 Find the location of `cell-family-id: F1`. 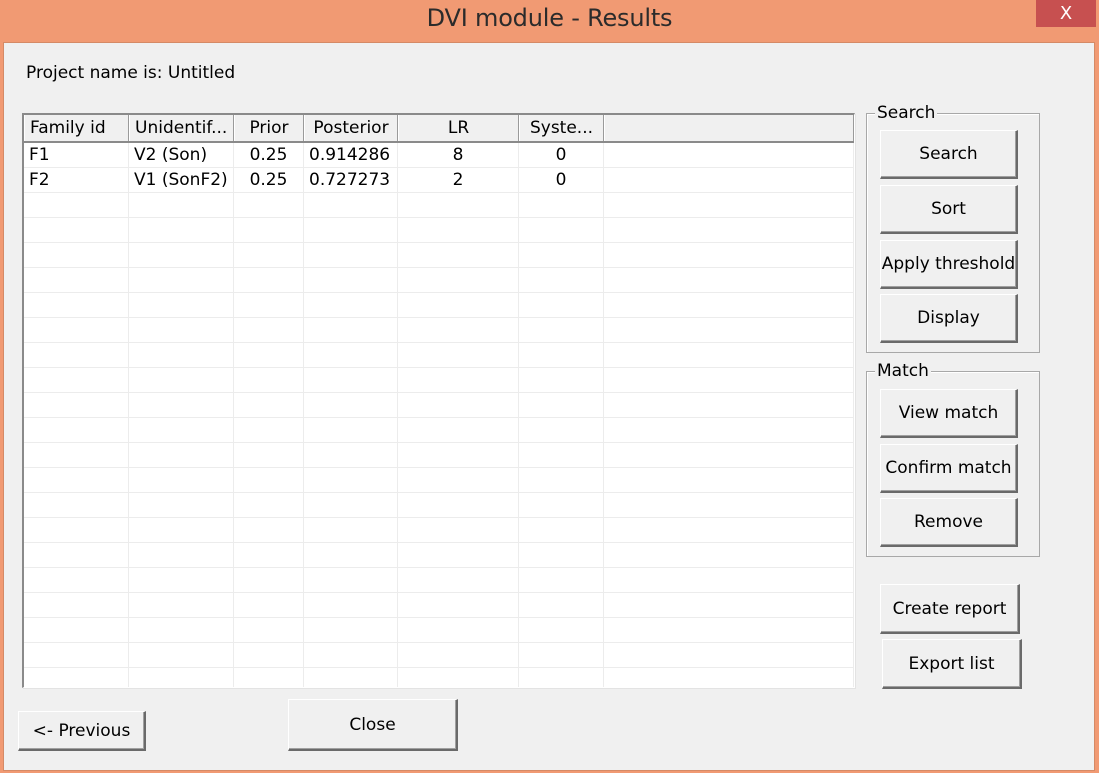

cell-family-id: F1 is located at coordinates (76, 155).